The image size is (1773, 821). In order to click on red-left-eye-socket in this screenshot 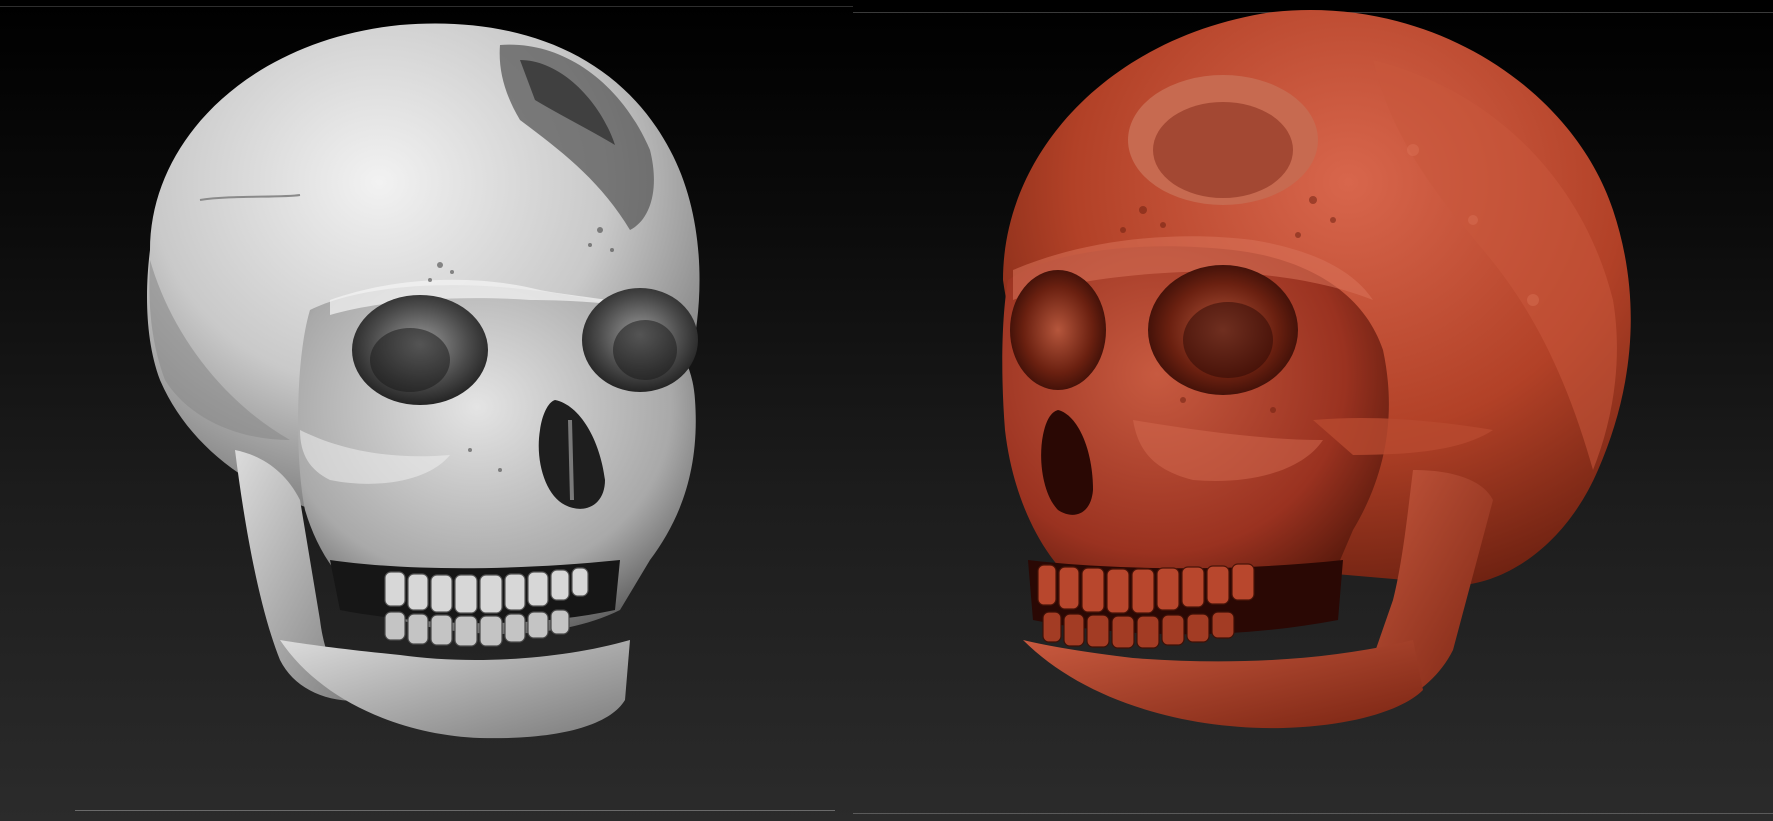, I will do `click(1058, 330)`.